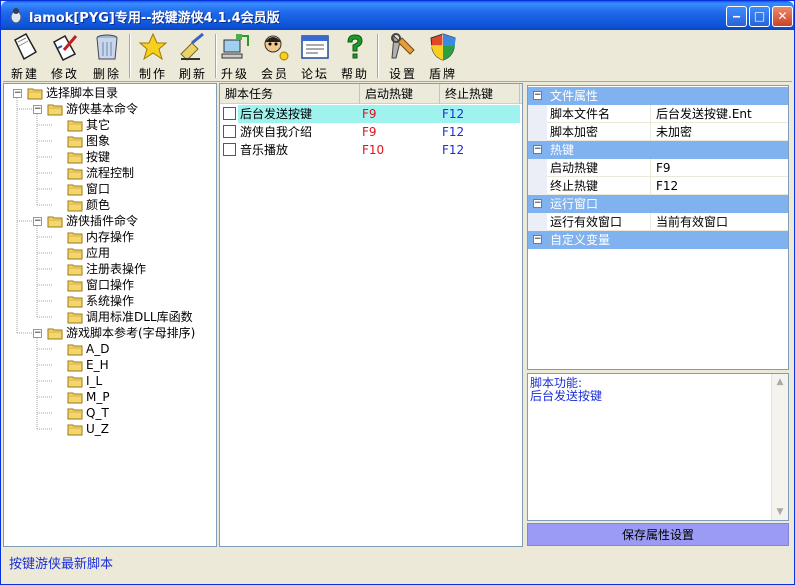 Image resolution: width=795 pixels, height=585 pixels. I want to click on tree-item: E_H, so click(110, 365).